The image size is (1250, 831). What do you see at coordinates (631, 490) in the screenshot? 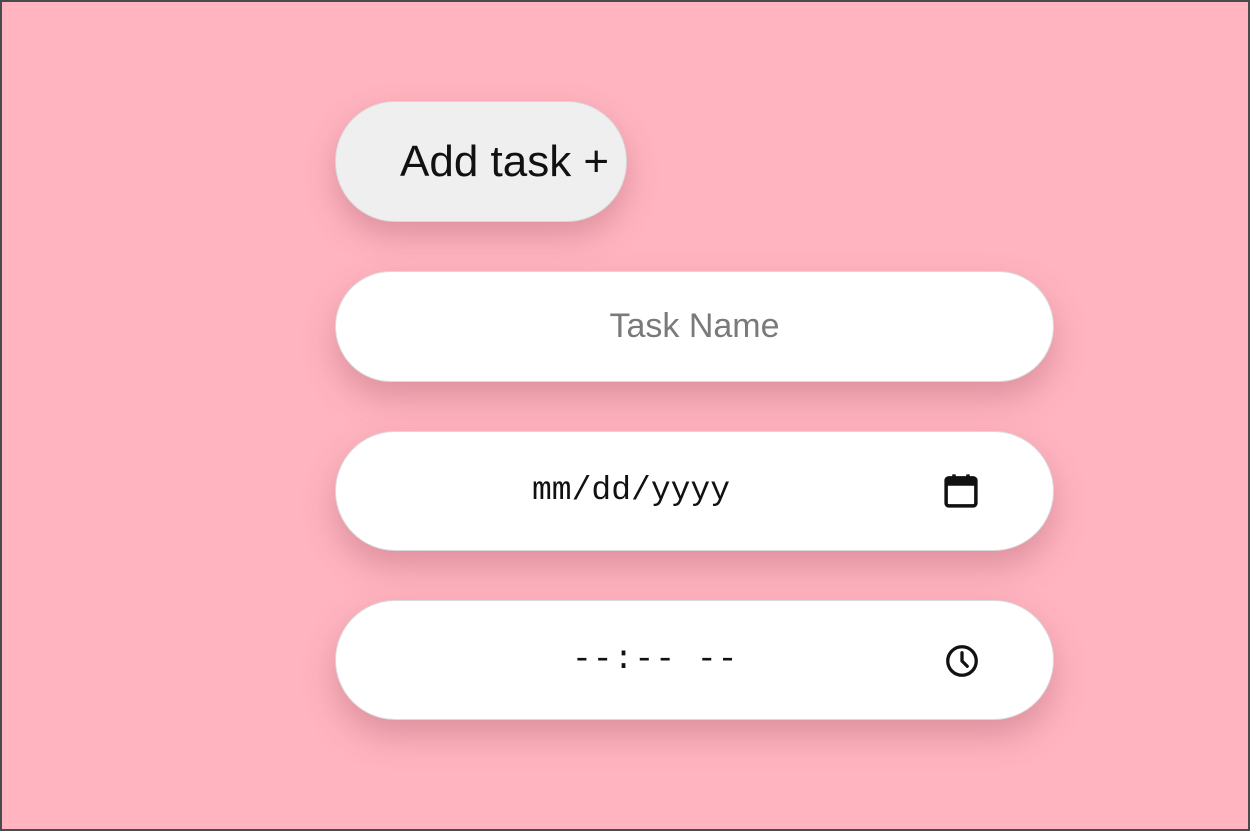
I see `date-input-text: mm/dd/yyyy` at bounding box center [631, 490].